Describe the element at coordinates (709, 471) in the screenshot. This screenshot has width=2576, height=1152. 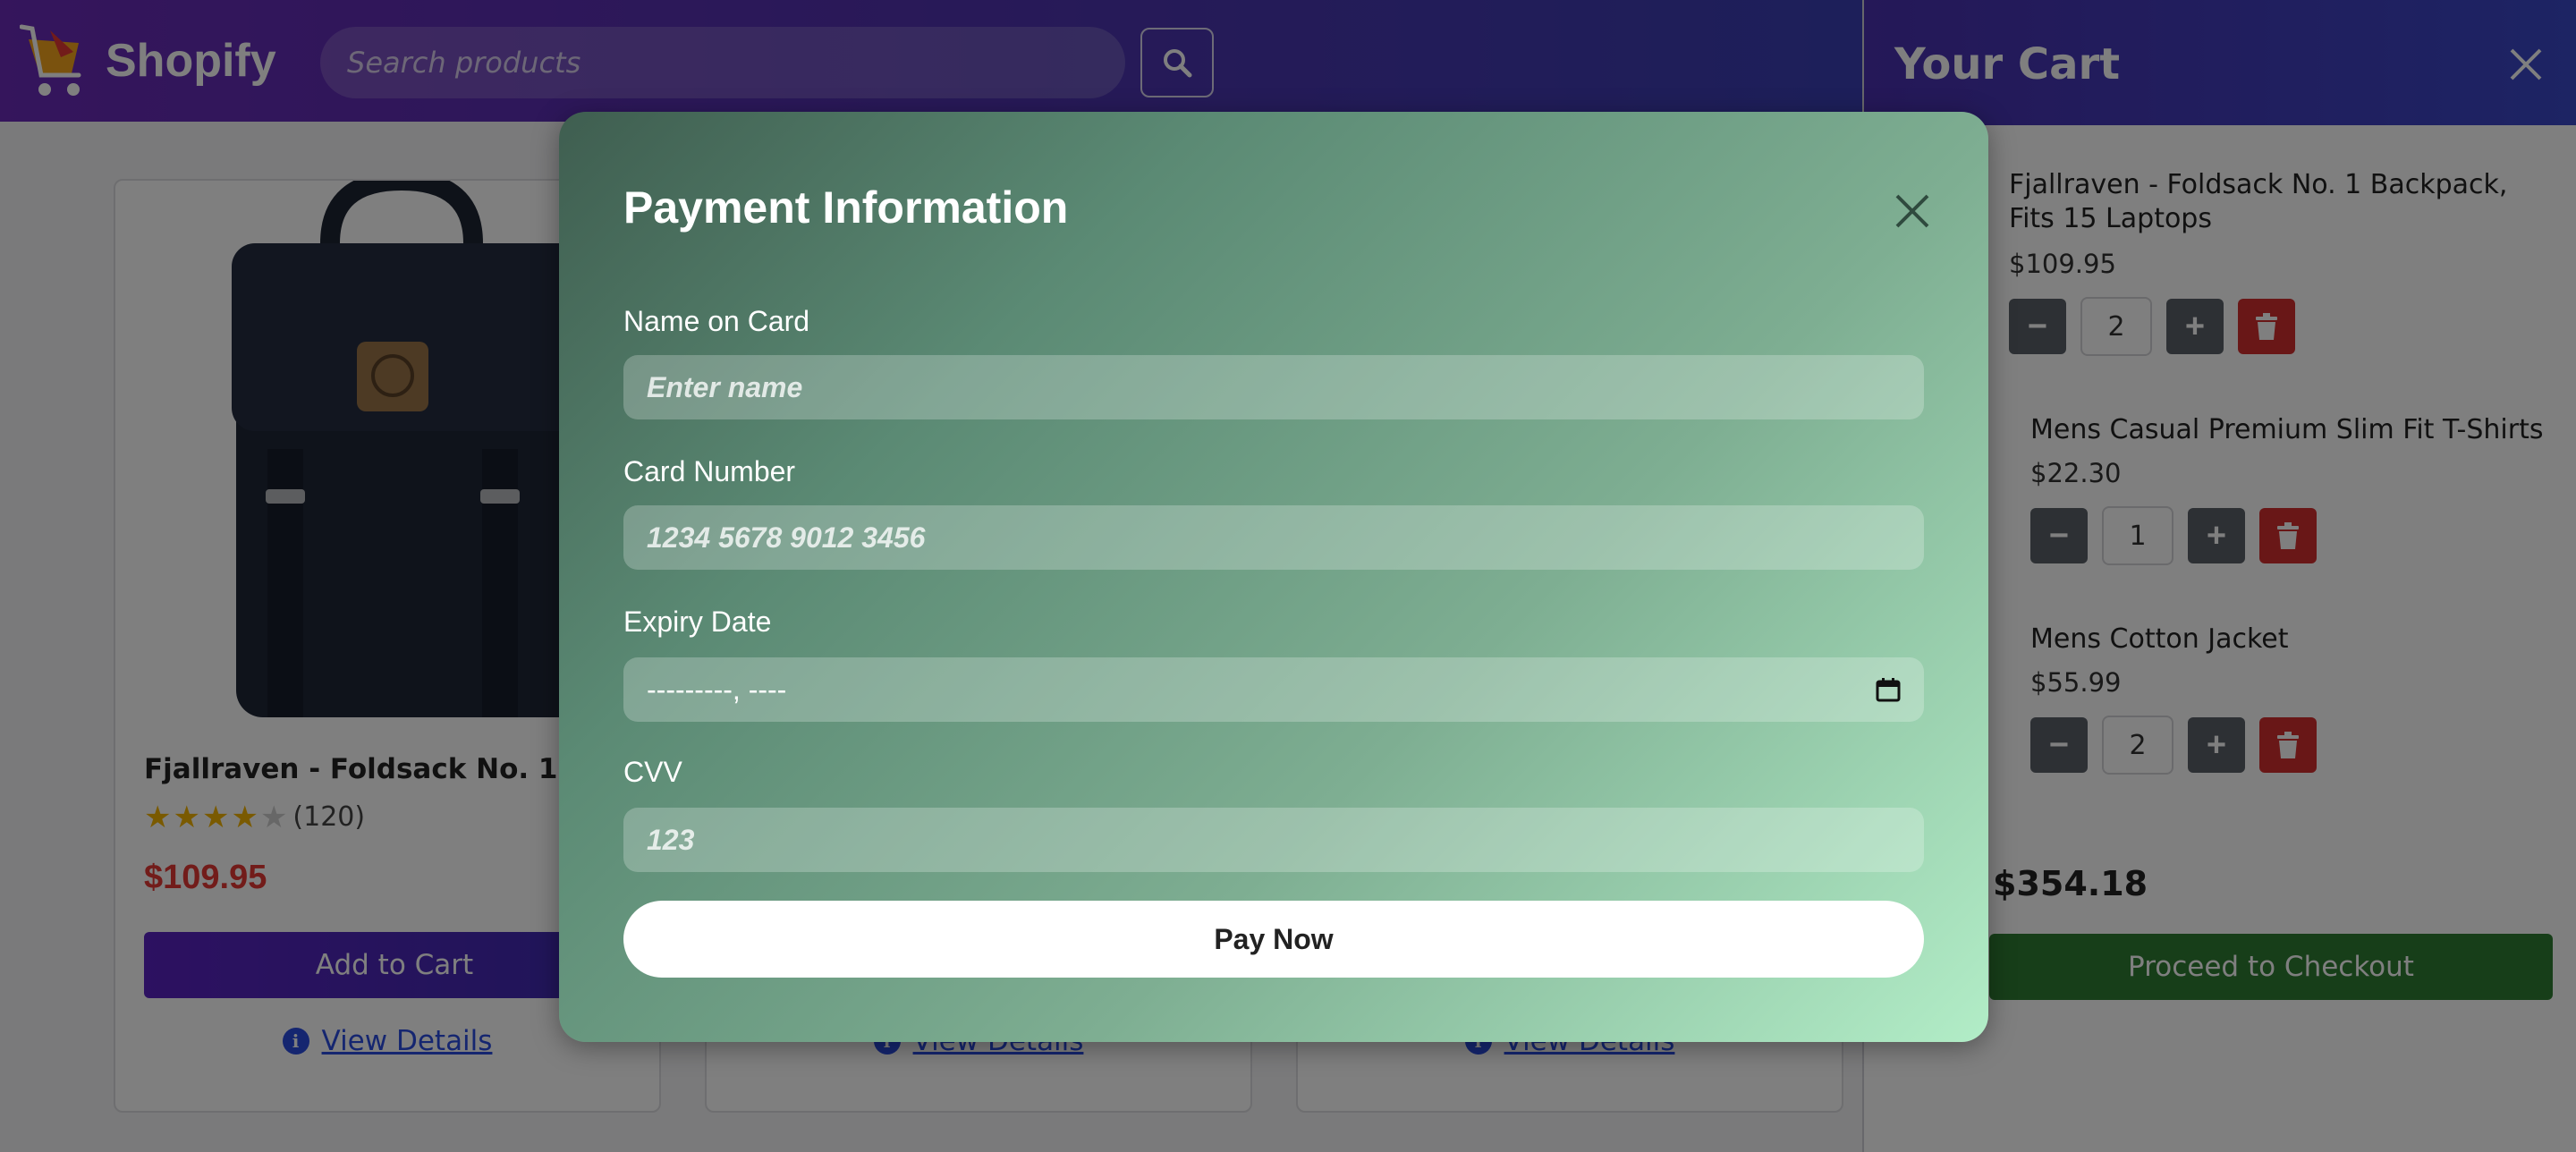
I see `card-number-label: Card Number` at that location.